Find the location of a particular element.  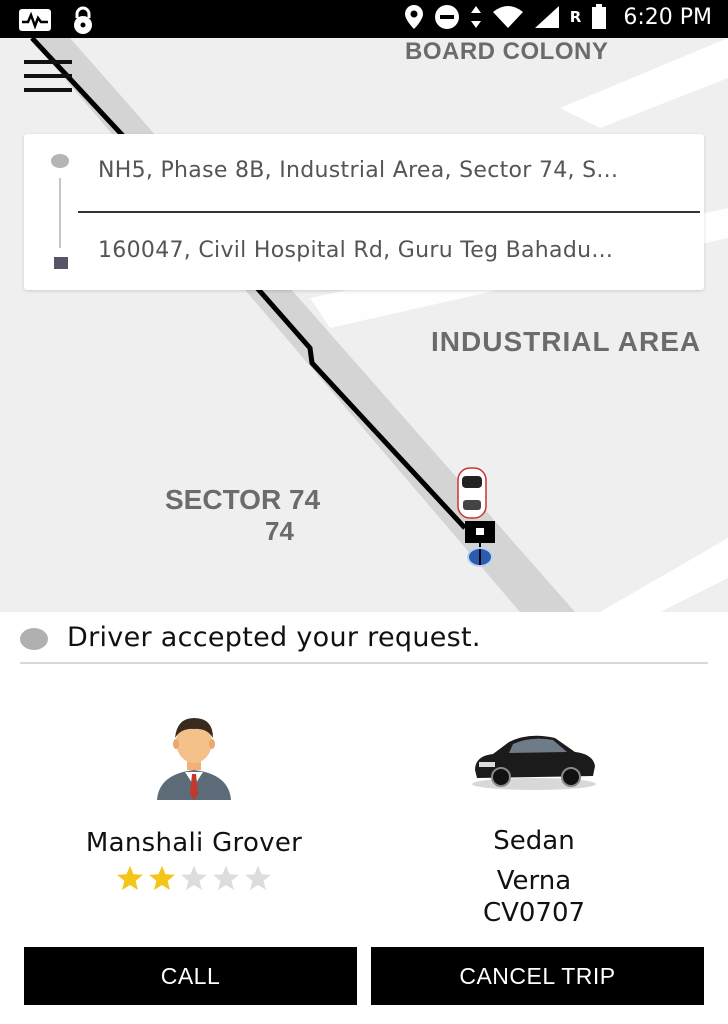

map-label-sector-number: 74 is located at coordinates (279, 531).